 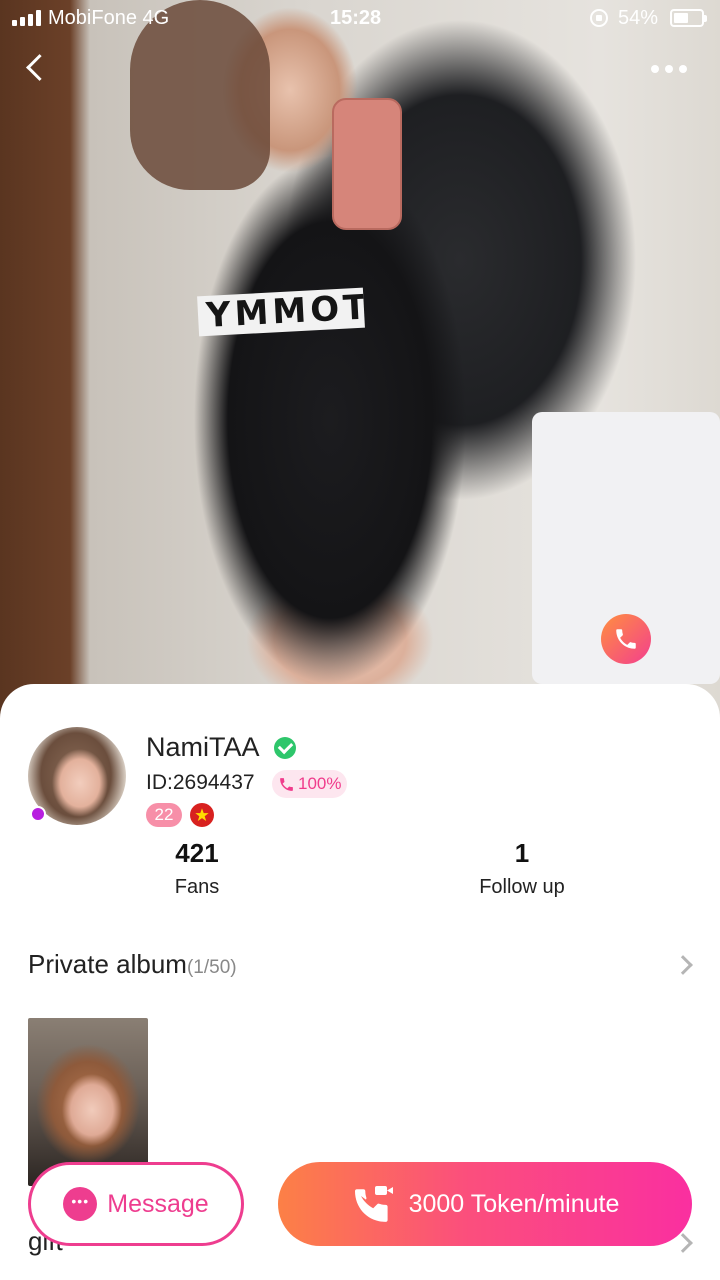 I want to click on status-time: 15:28, so click(x=356, y=18).